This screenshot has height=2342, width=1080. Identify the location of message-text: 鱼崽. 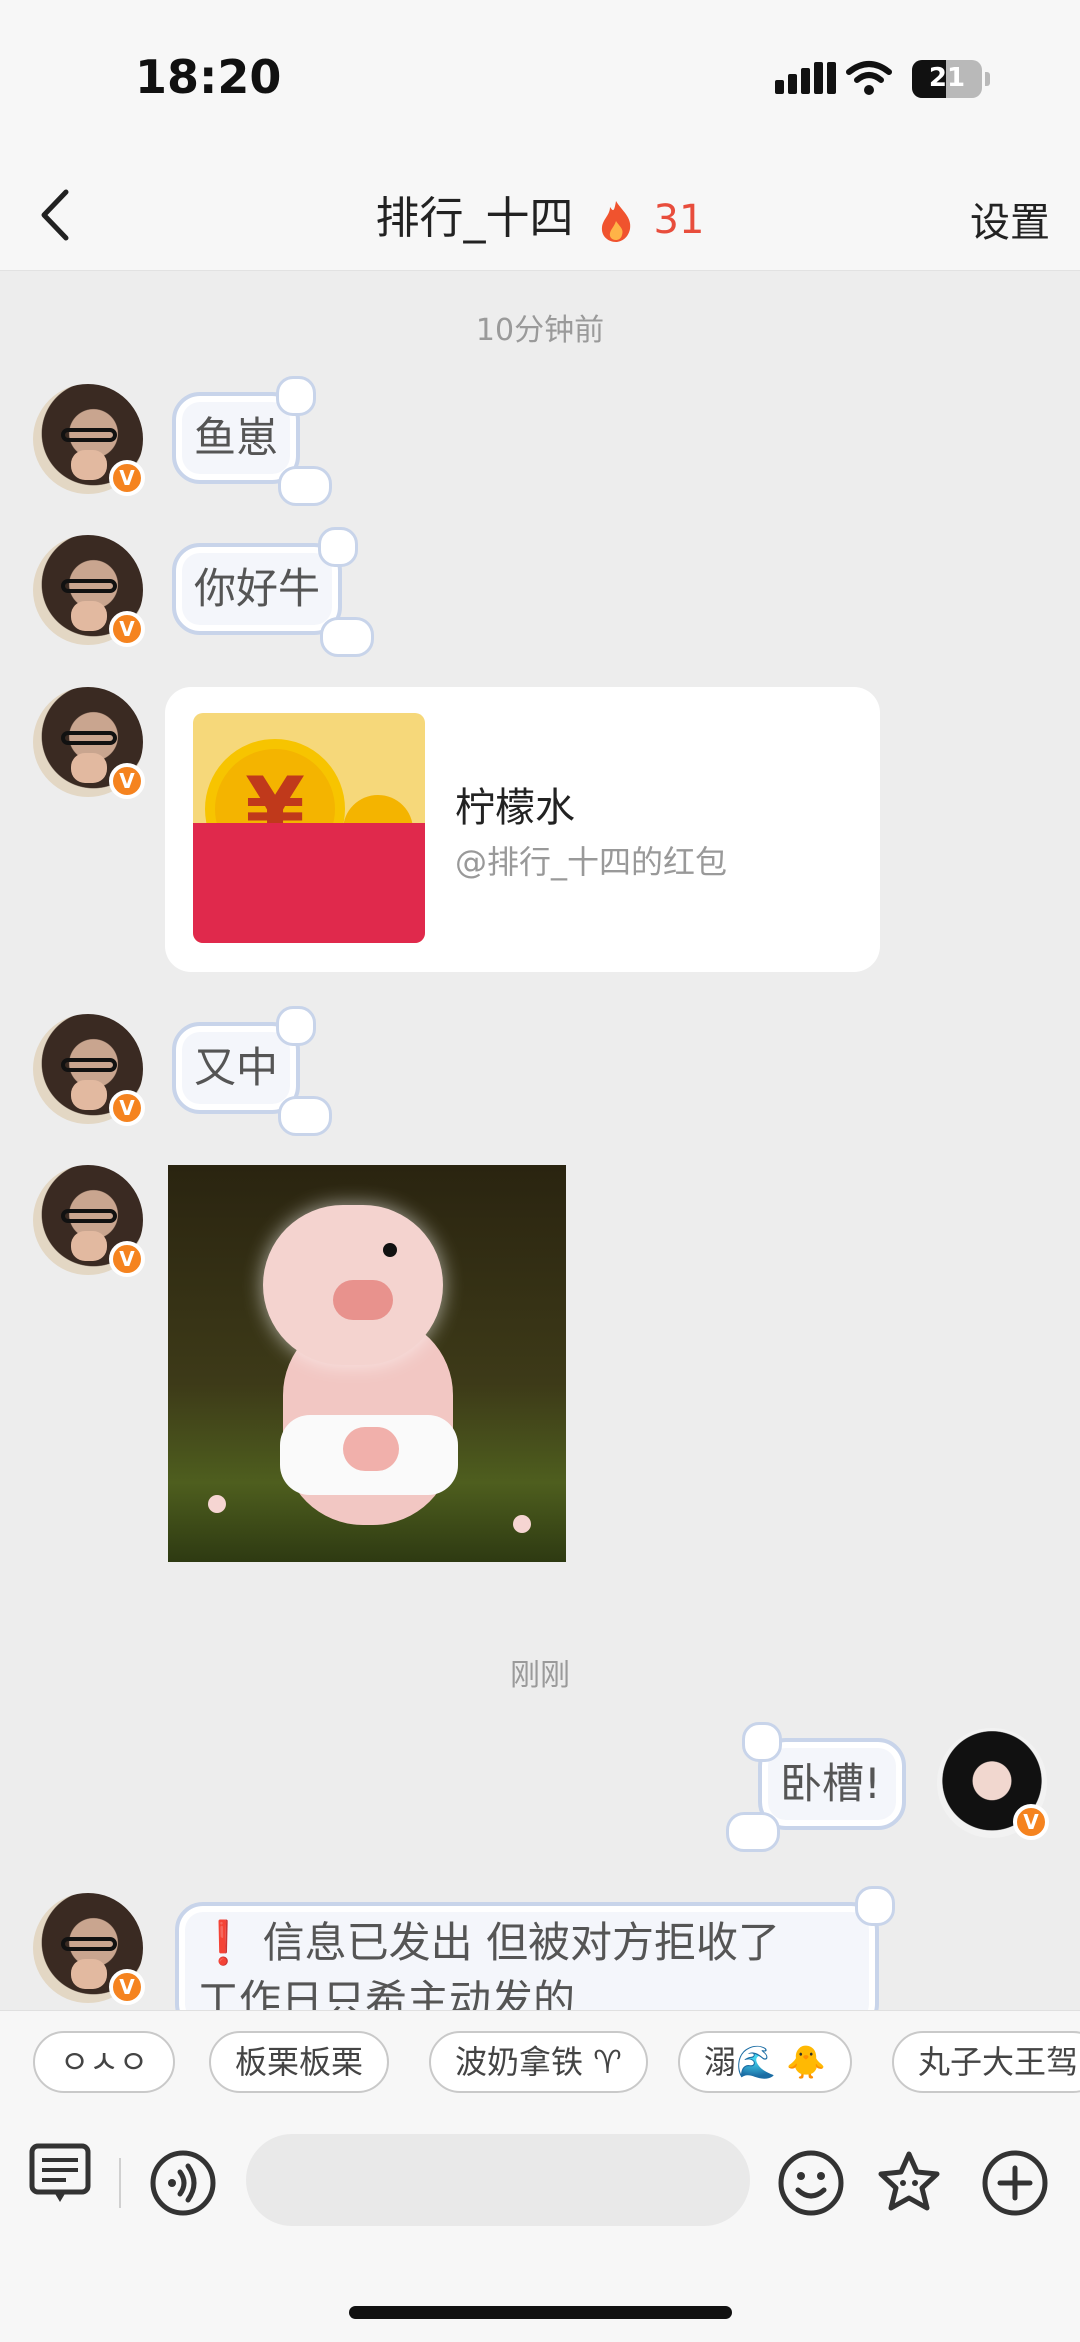
(236, 437).